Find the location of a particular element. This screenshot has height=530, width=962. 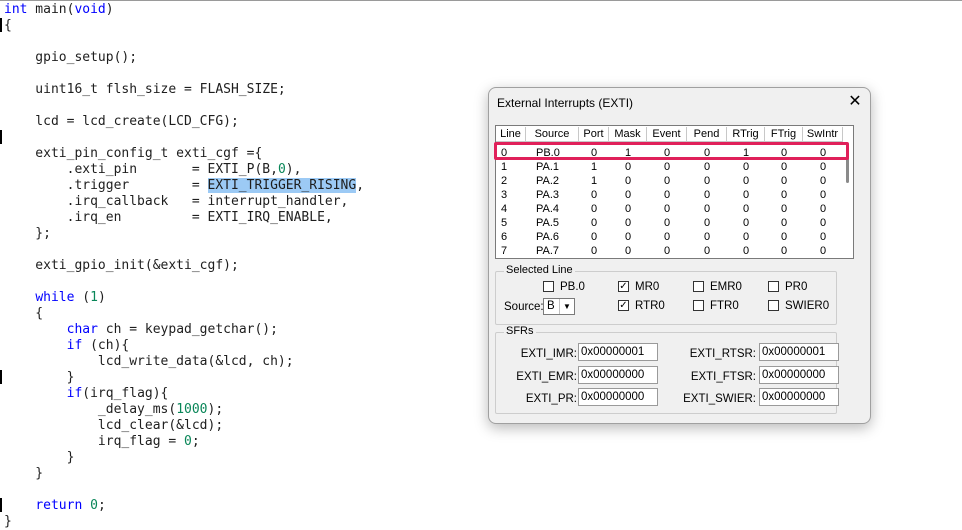

list-cell: 1 is located at coordinates (594, 167).